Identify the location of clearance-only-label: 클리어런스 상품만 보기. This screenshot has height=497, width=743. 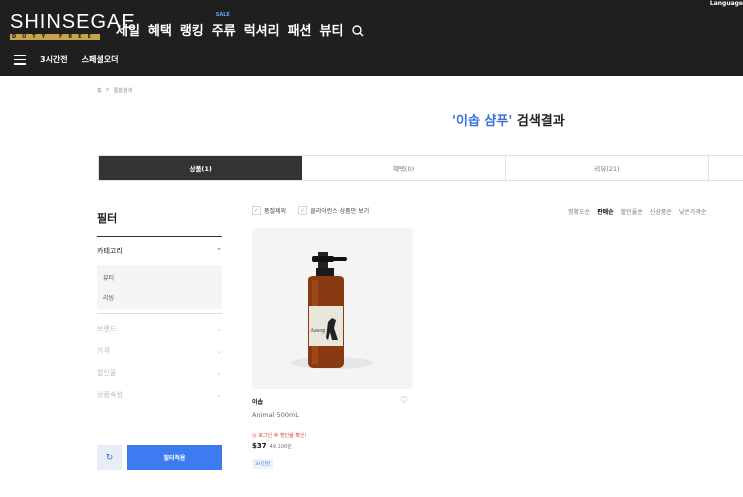
(340, 211).